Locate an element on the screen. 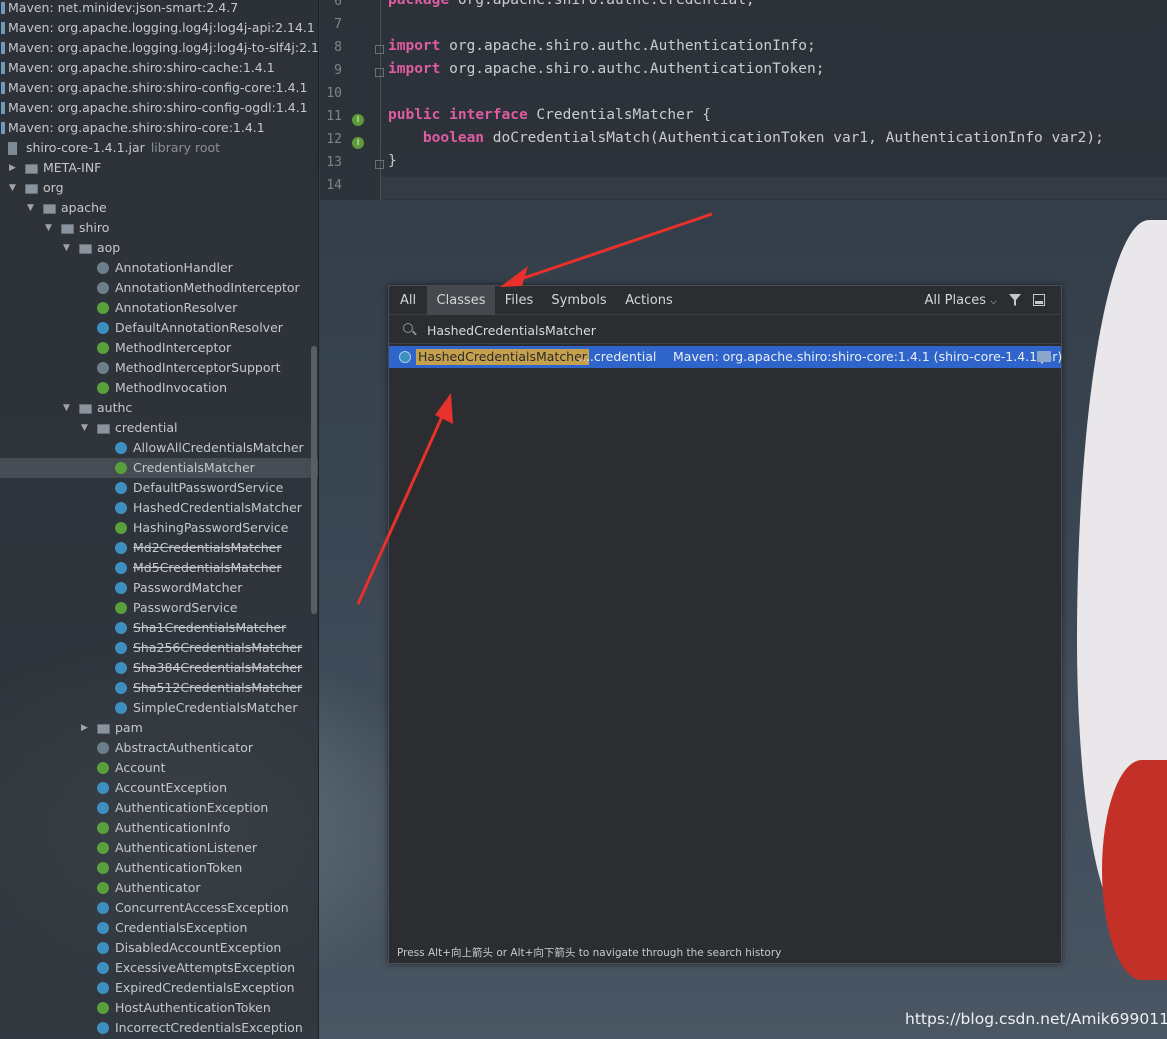 Image resolution: width=1167 pixels, height=1039 pixels. tree-row: SimpleCredentialsMatcher is located at coordinates (159, 708).